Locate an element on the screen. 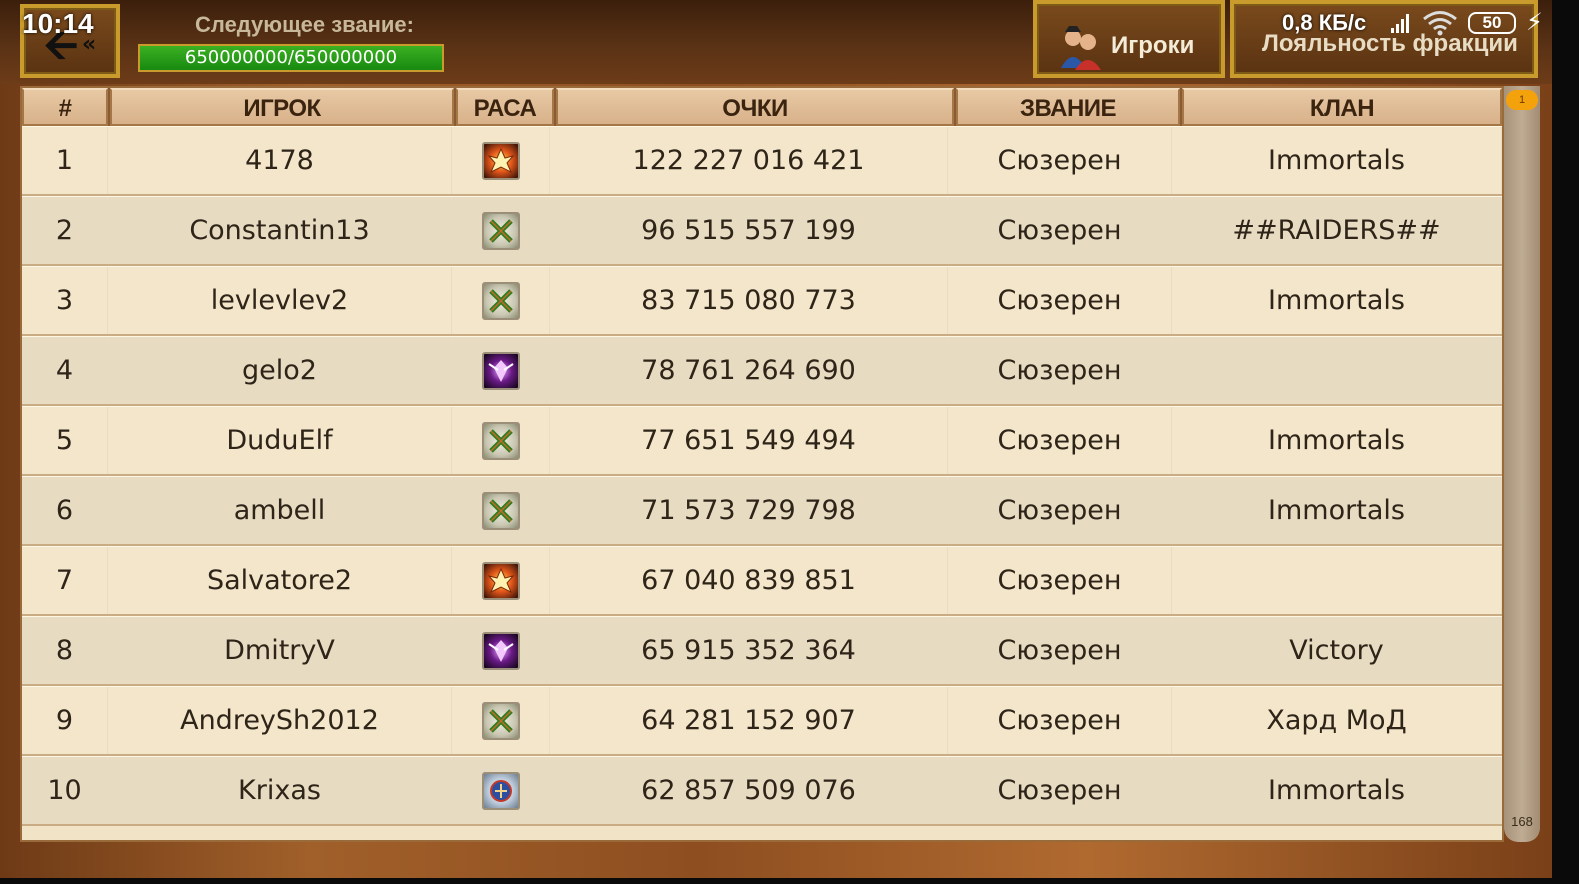 This screenshot has height=884, width=1579. total-count: 168 is located at coordinates (1522, 821).